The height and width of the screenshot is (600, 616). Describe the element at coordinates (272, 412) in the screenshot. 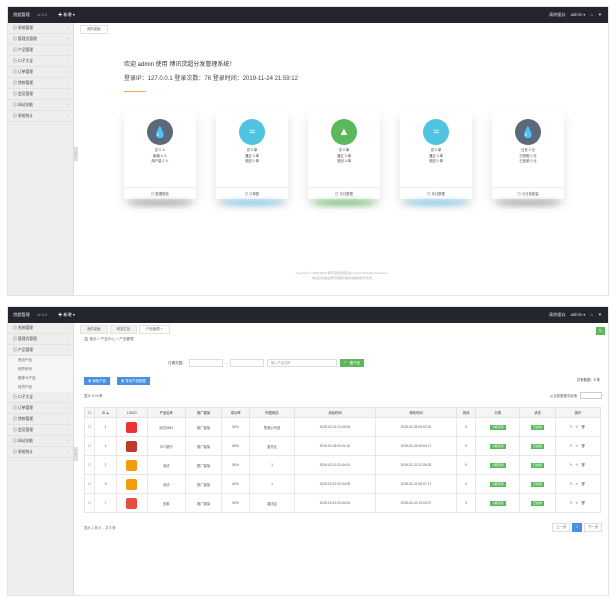

I see `column-header: 所属网站` at that location.